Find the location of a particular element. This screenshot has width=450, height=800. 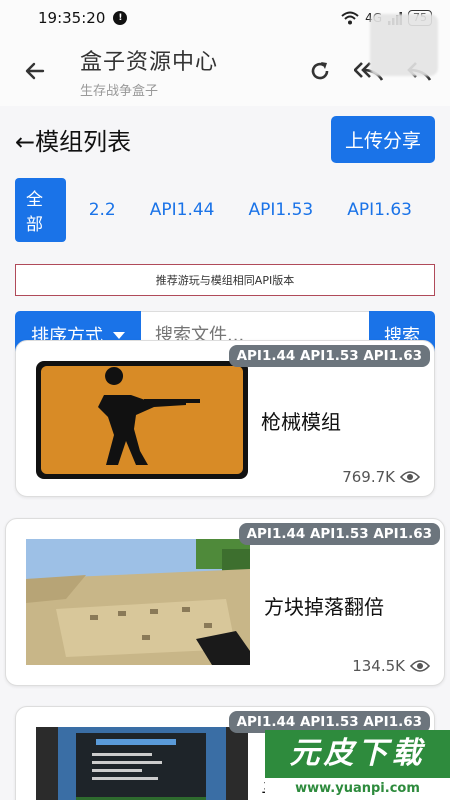

list-header: ←模组列表 上传分享 is located at coordinates (225, 139).